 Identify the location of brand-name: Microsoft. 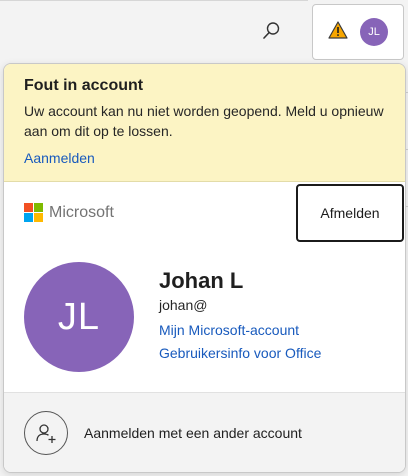
(81, 212).